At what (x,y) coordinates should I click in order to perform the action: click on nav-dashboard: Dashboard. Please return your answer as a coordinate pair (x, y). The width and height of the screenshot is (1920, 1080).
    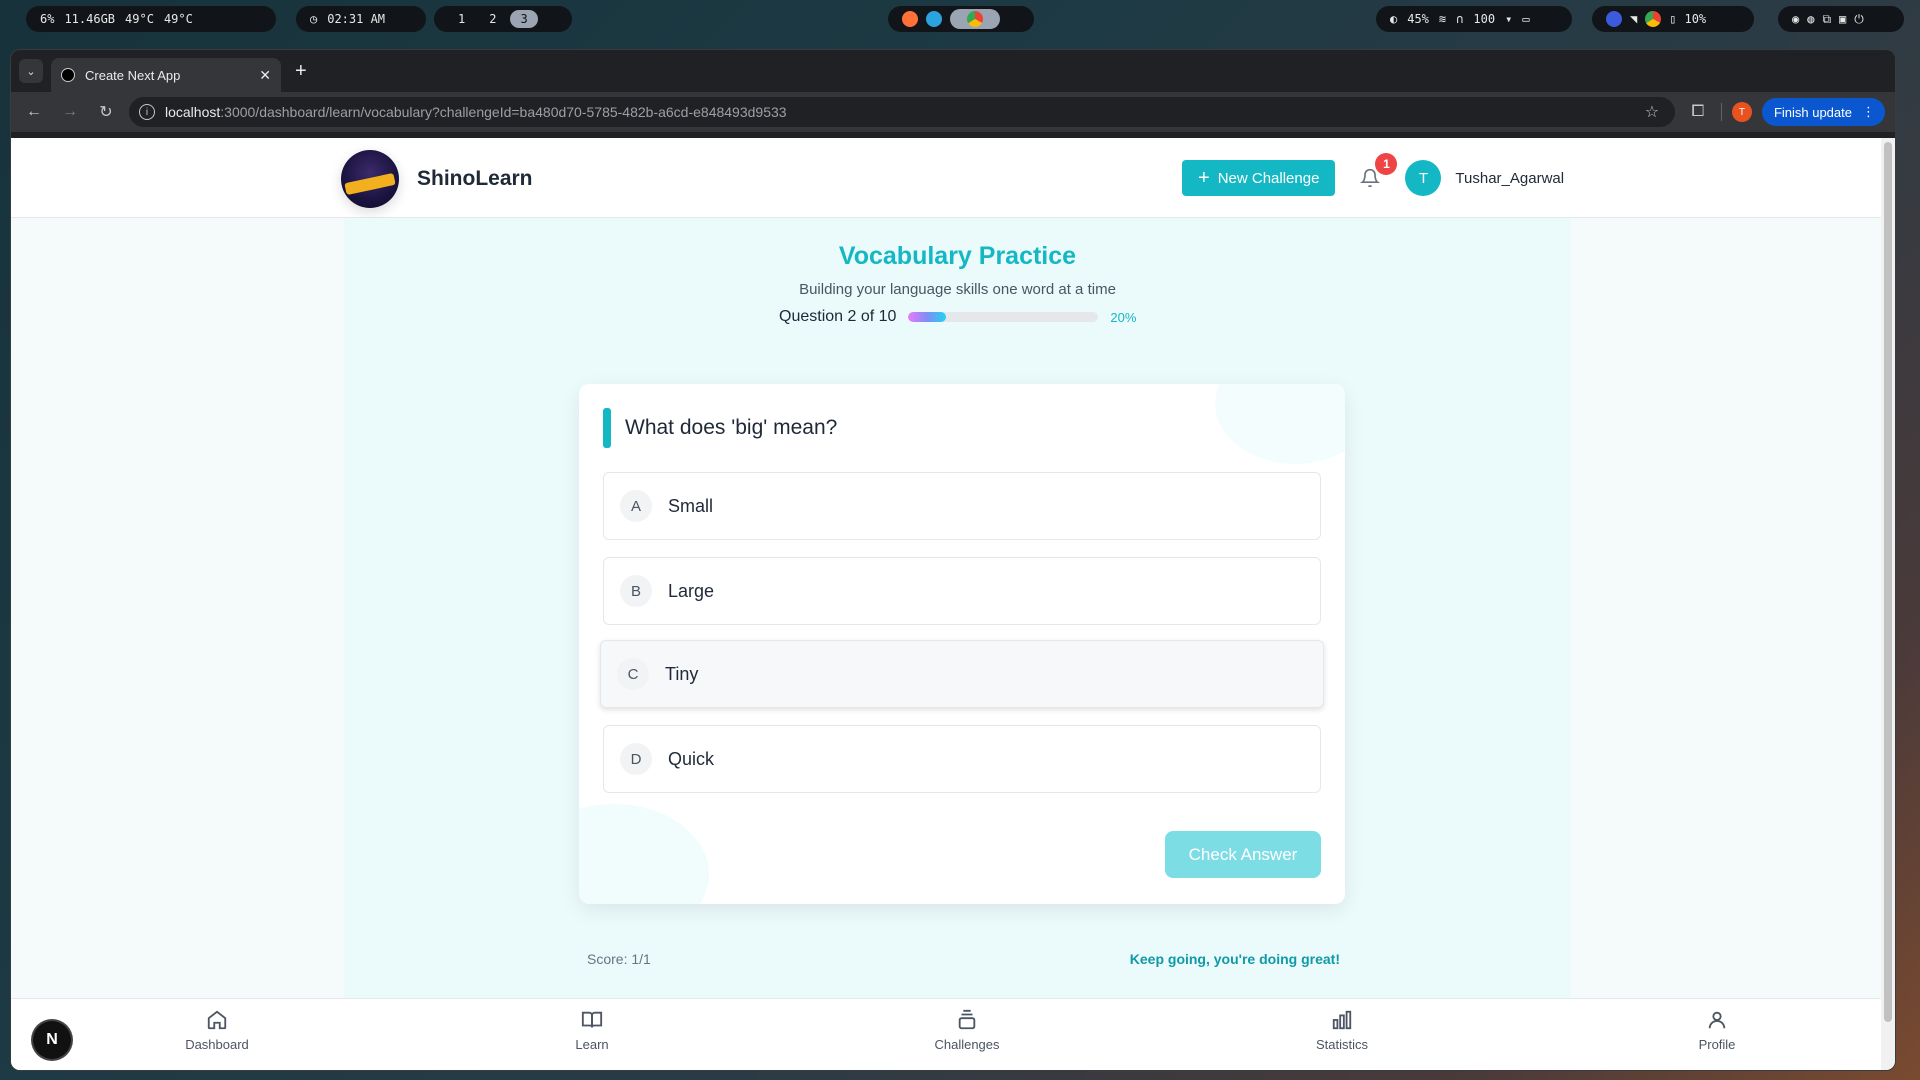
    Looking at the image, I should click on (217, 1030).